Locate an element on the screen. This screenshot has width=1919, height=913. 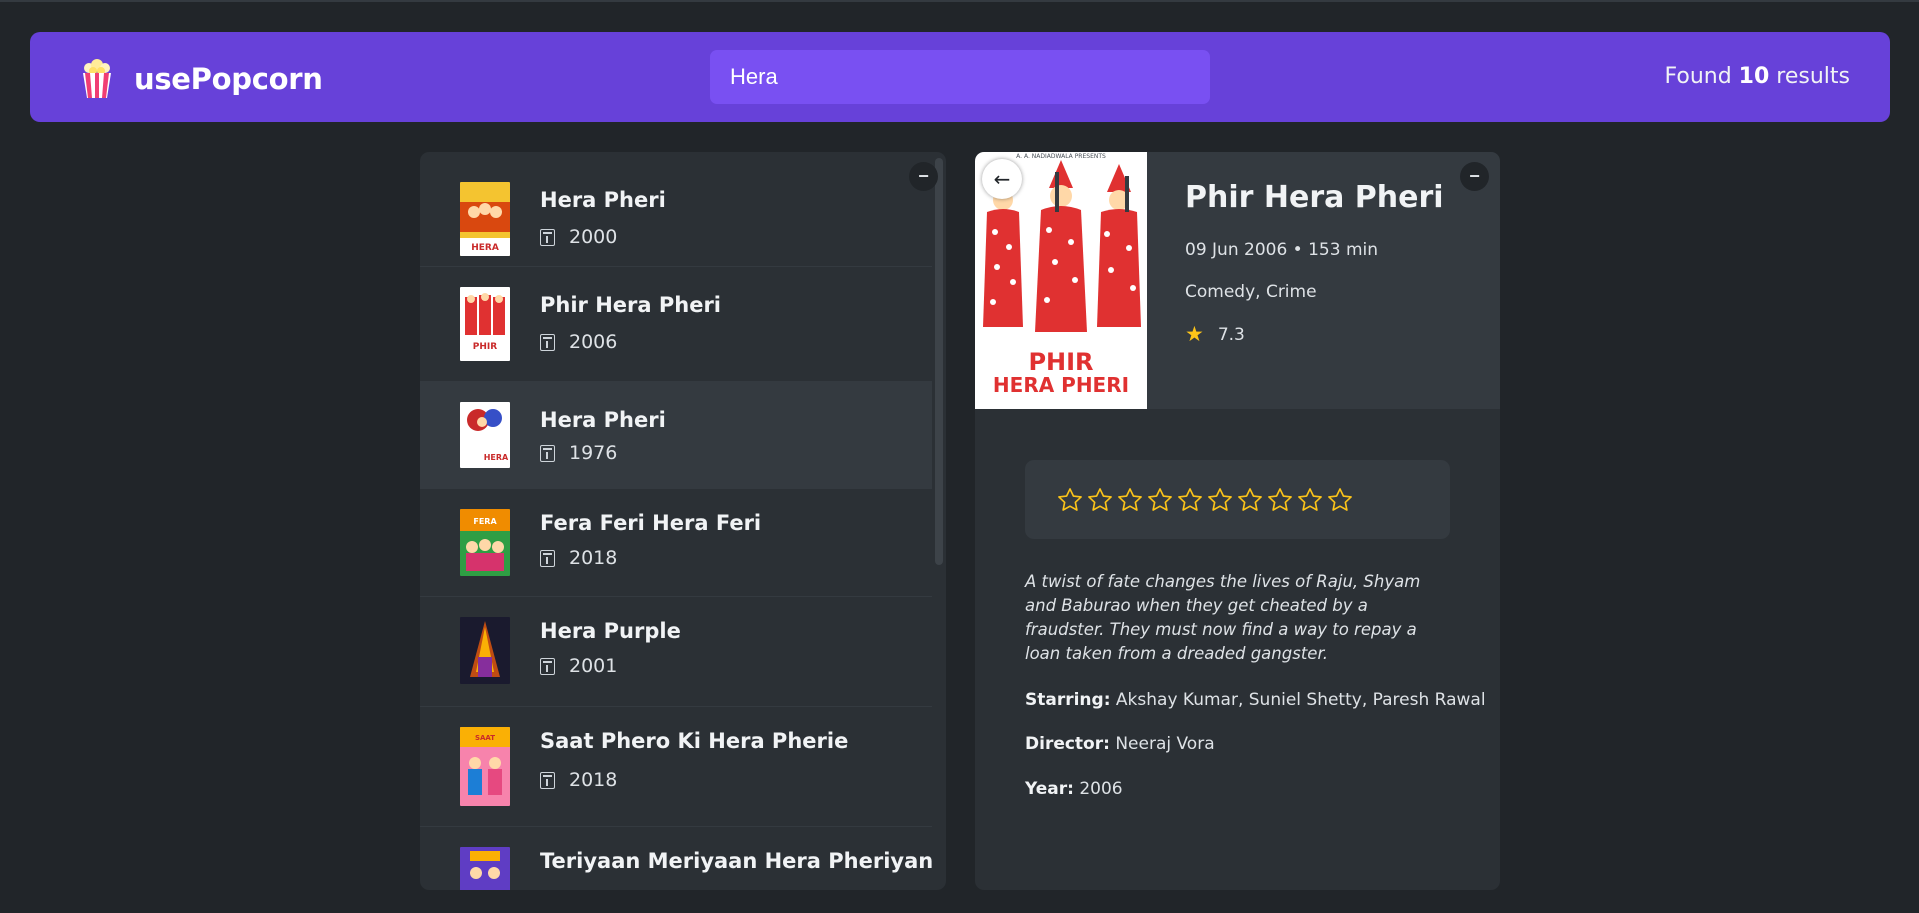
app-name: usePopcorn is located at coordinates (228, 79).